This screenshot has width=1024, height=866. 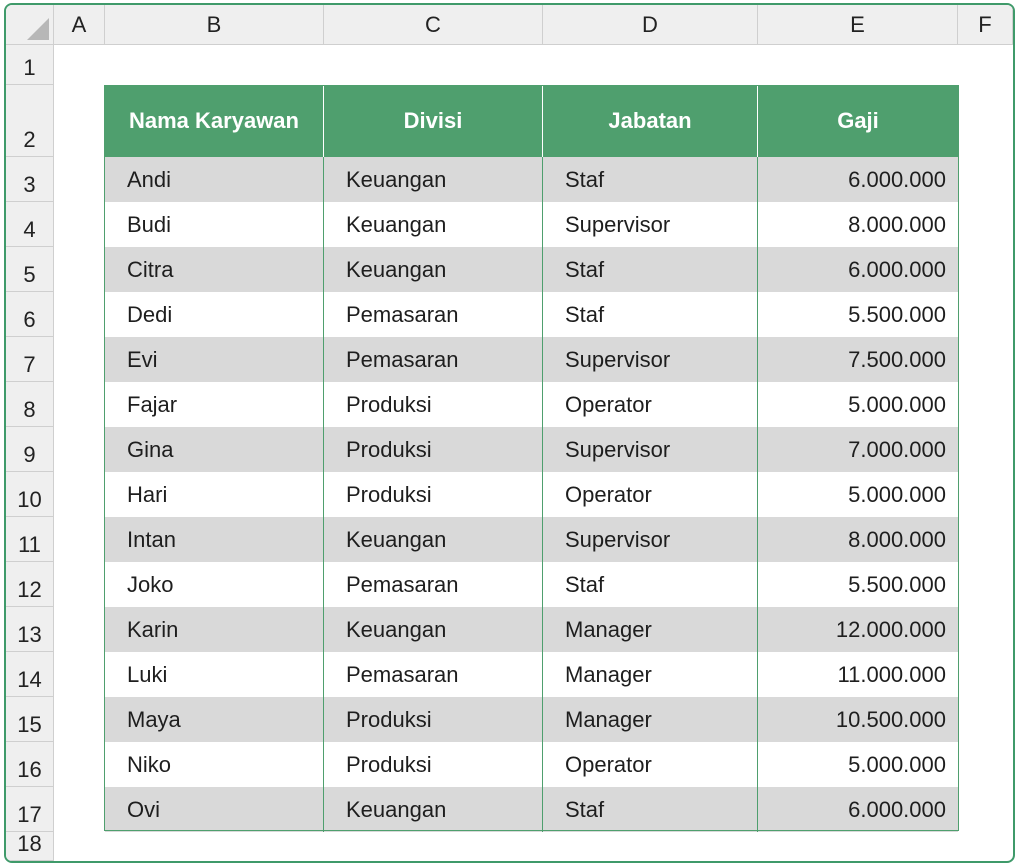 What do you see at coordinates (858, 629) in the screenshot?
I see `cell-gaji: 12.000.000` at bounding box center [858, 629].